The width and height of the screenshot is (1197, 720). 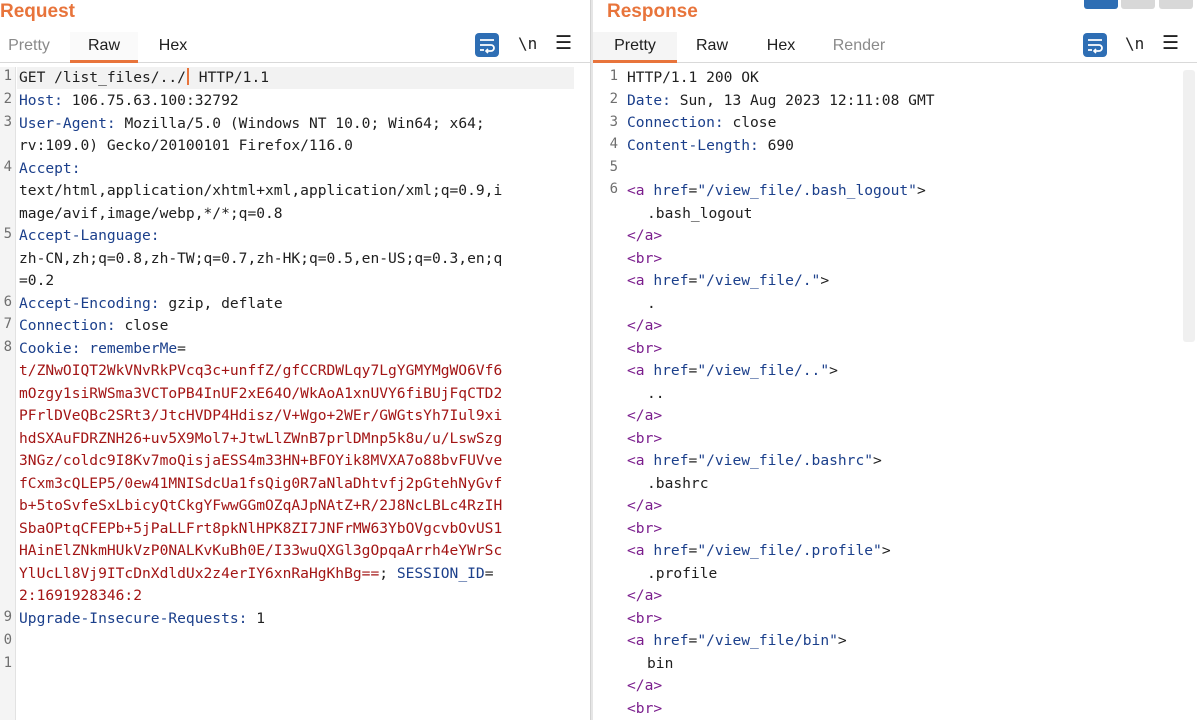 I want to click on response-tab-render: Render, so click(x=859, y=47).